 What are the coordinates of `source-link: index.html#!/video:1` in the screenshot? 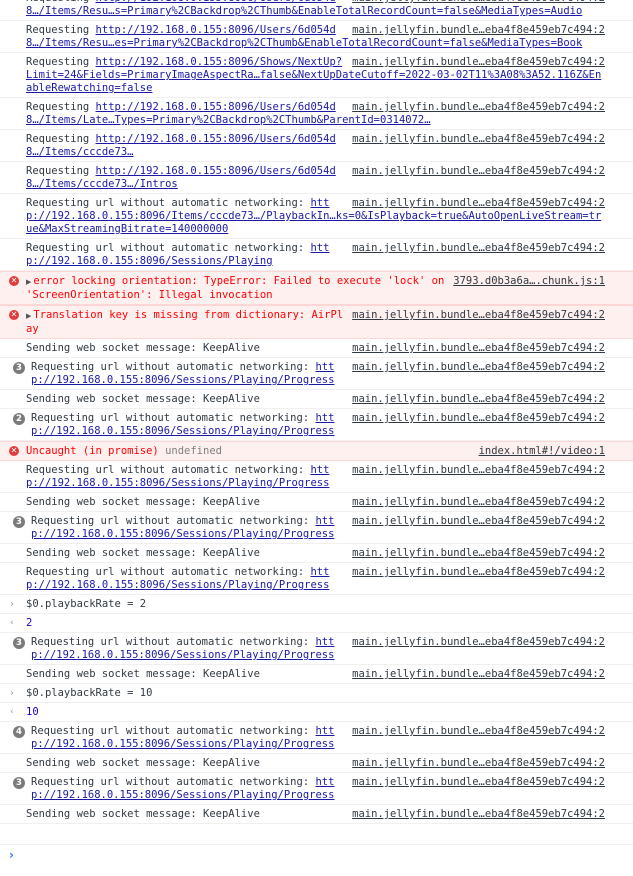 It's located at (542, 451).